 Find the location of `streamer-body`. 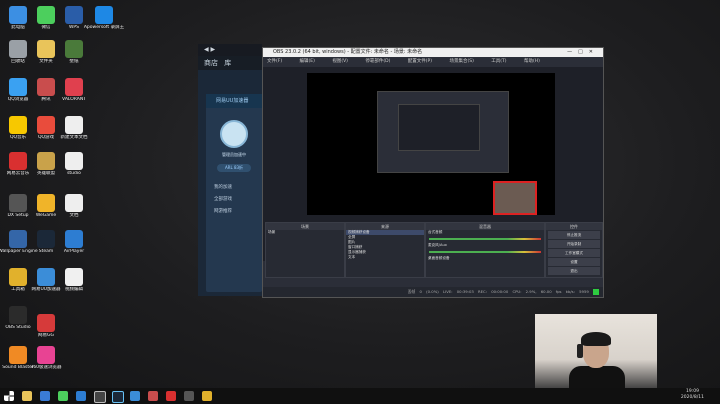

streamer-body is located at coordinates (597, 378).